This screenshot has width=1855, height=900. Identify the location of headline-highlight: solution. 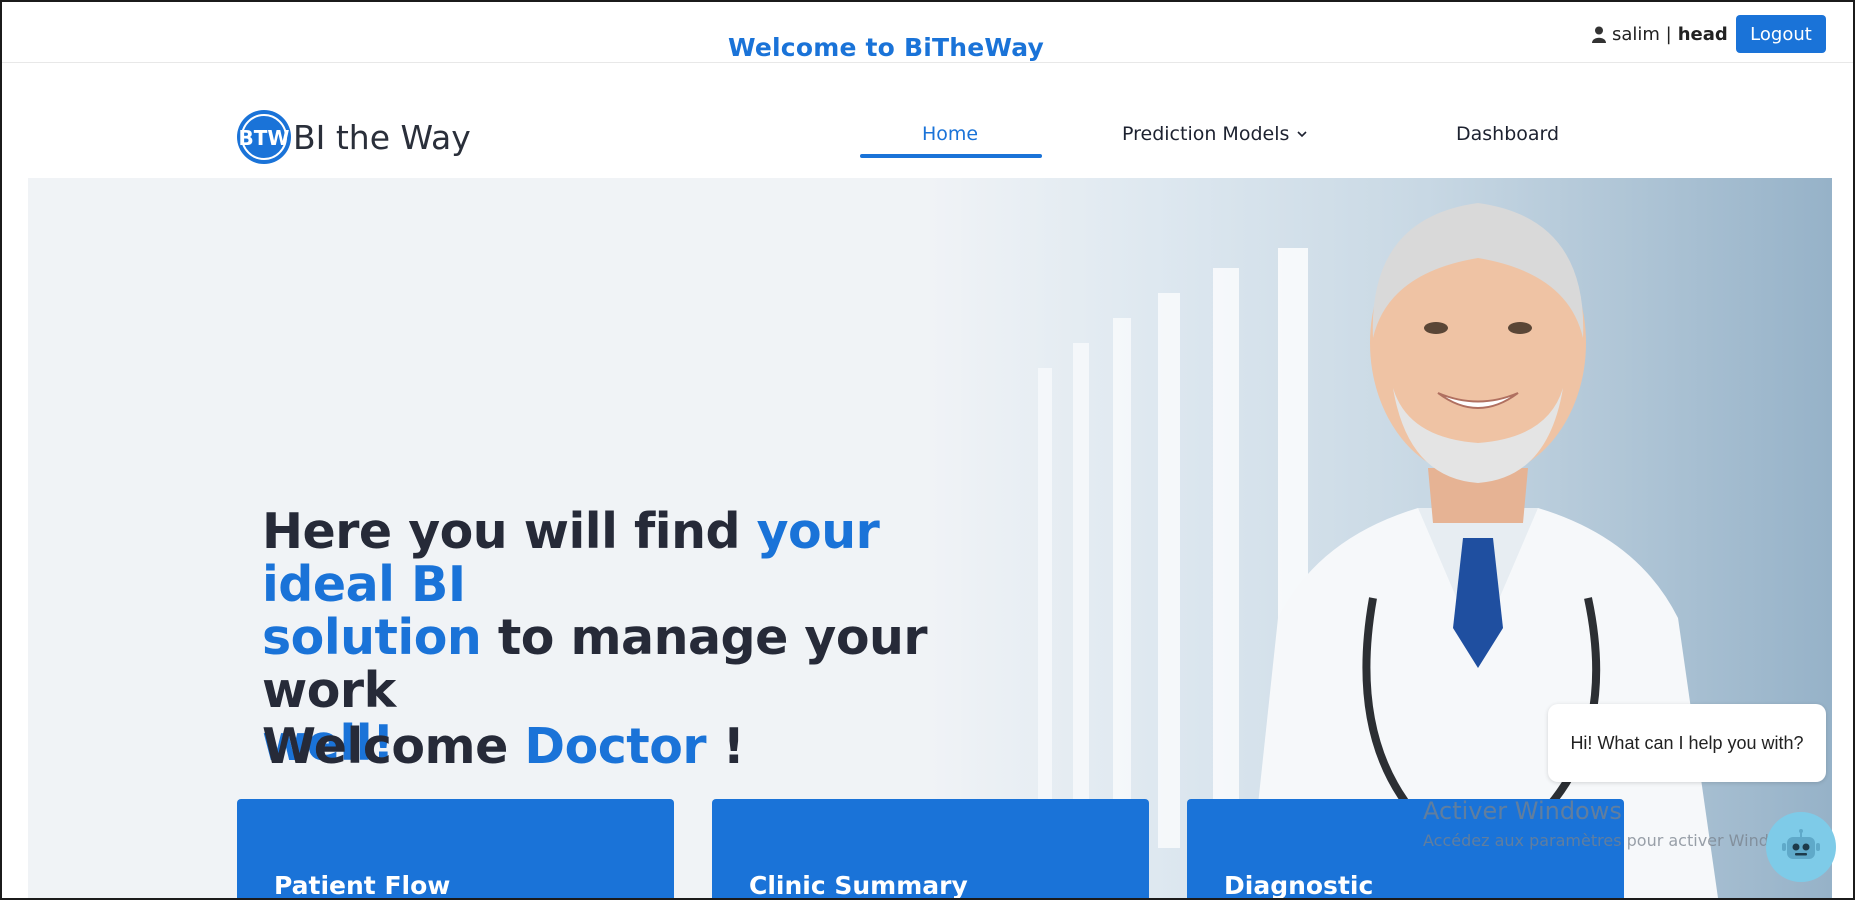
(372, 637).